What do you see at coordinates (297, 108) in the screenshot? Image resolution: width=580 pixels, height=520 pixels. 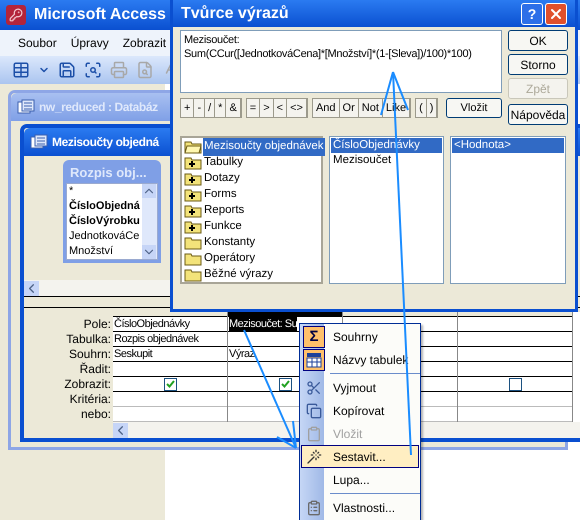 I see `operator-button: <>` at bounding box center [297, 108].